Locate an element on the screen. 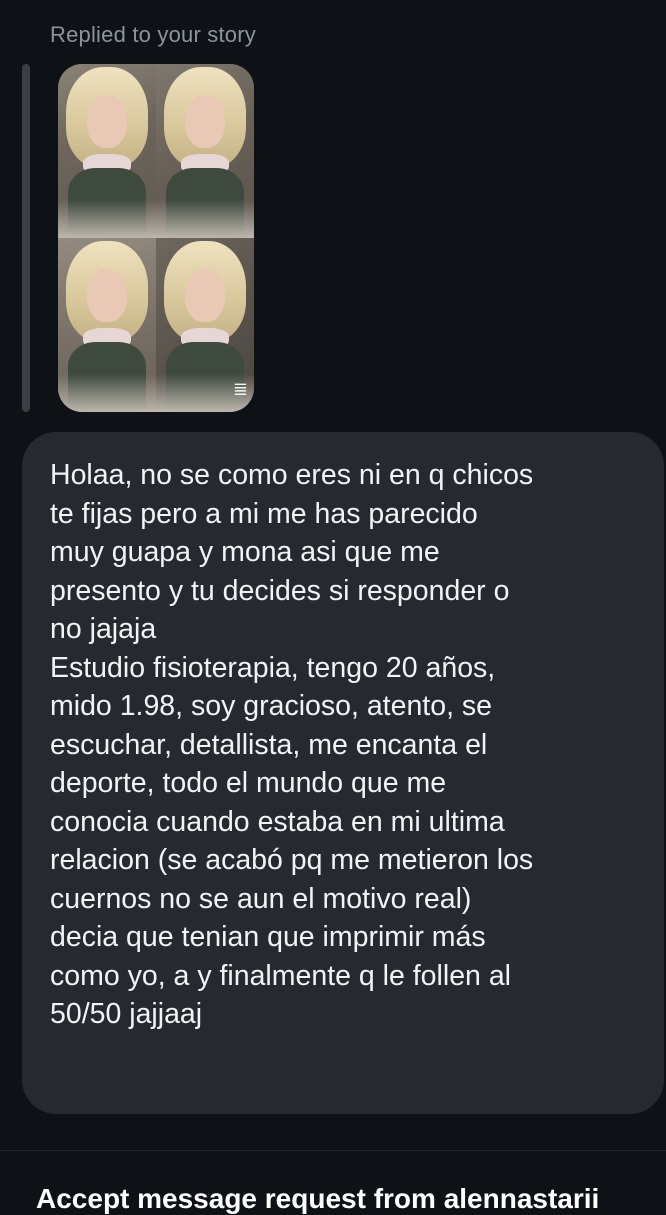 The width and height of the screenshot is (666, 1215). story-photo: ≣ is located at coordinates (205, 325).